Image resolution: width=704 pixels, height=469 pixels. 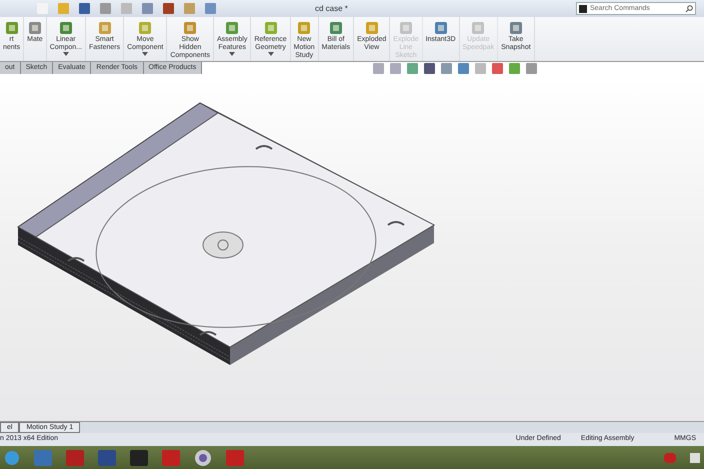 What do you see at coordinates (689, 8) in the screenshot?
I see `search-icon` at bounding box center [689, 8].